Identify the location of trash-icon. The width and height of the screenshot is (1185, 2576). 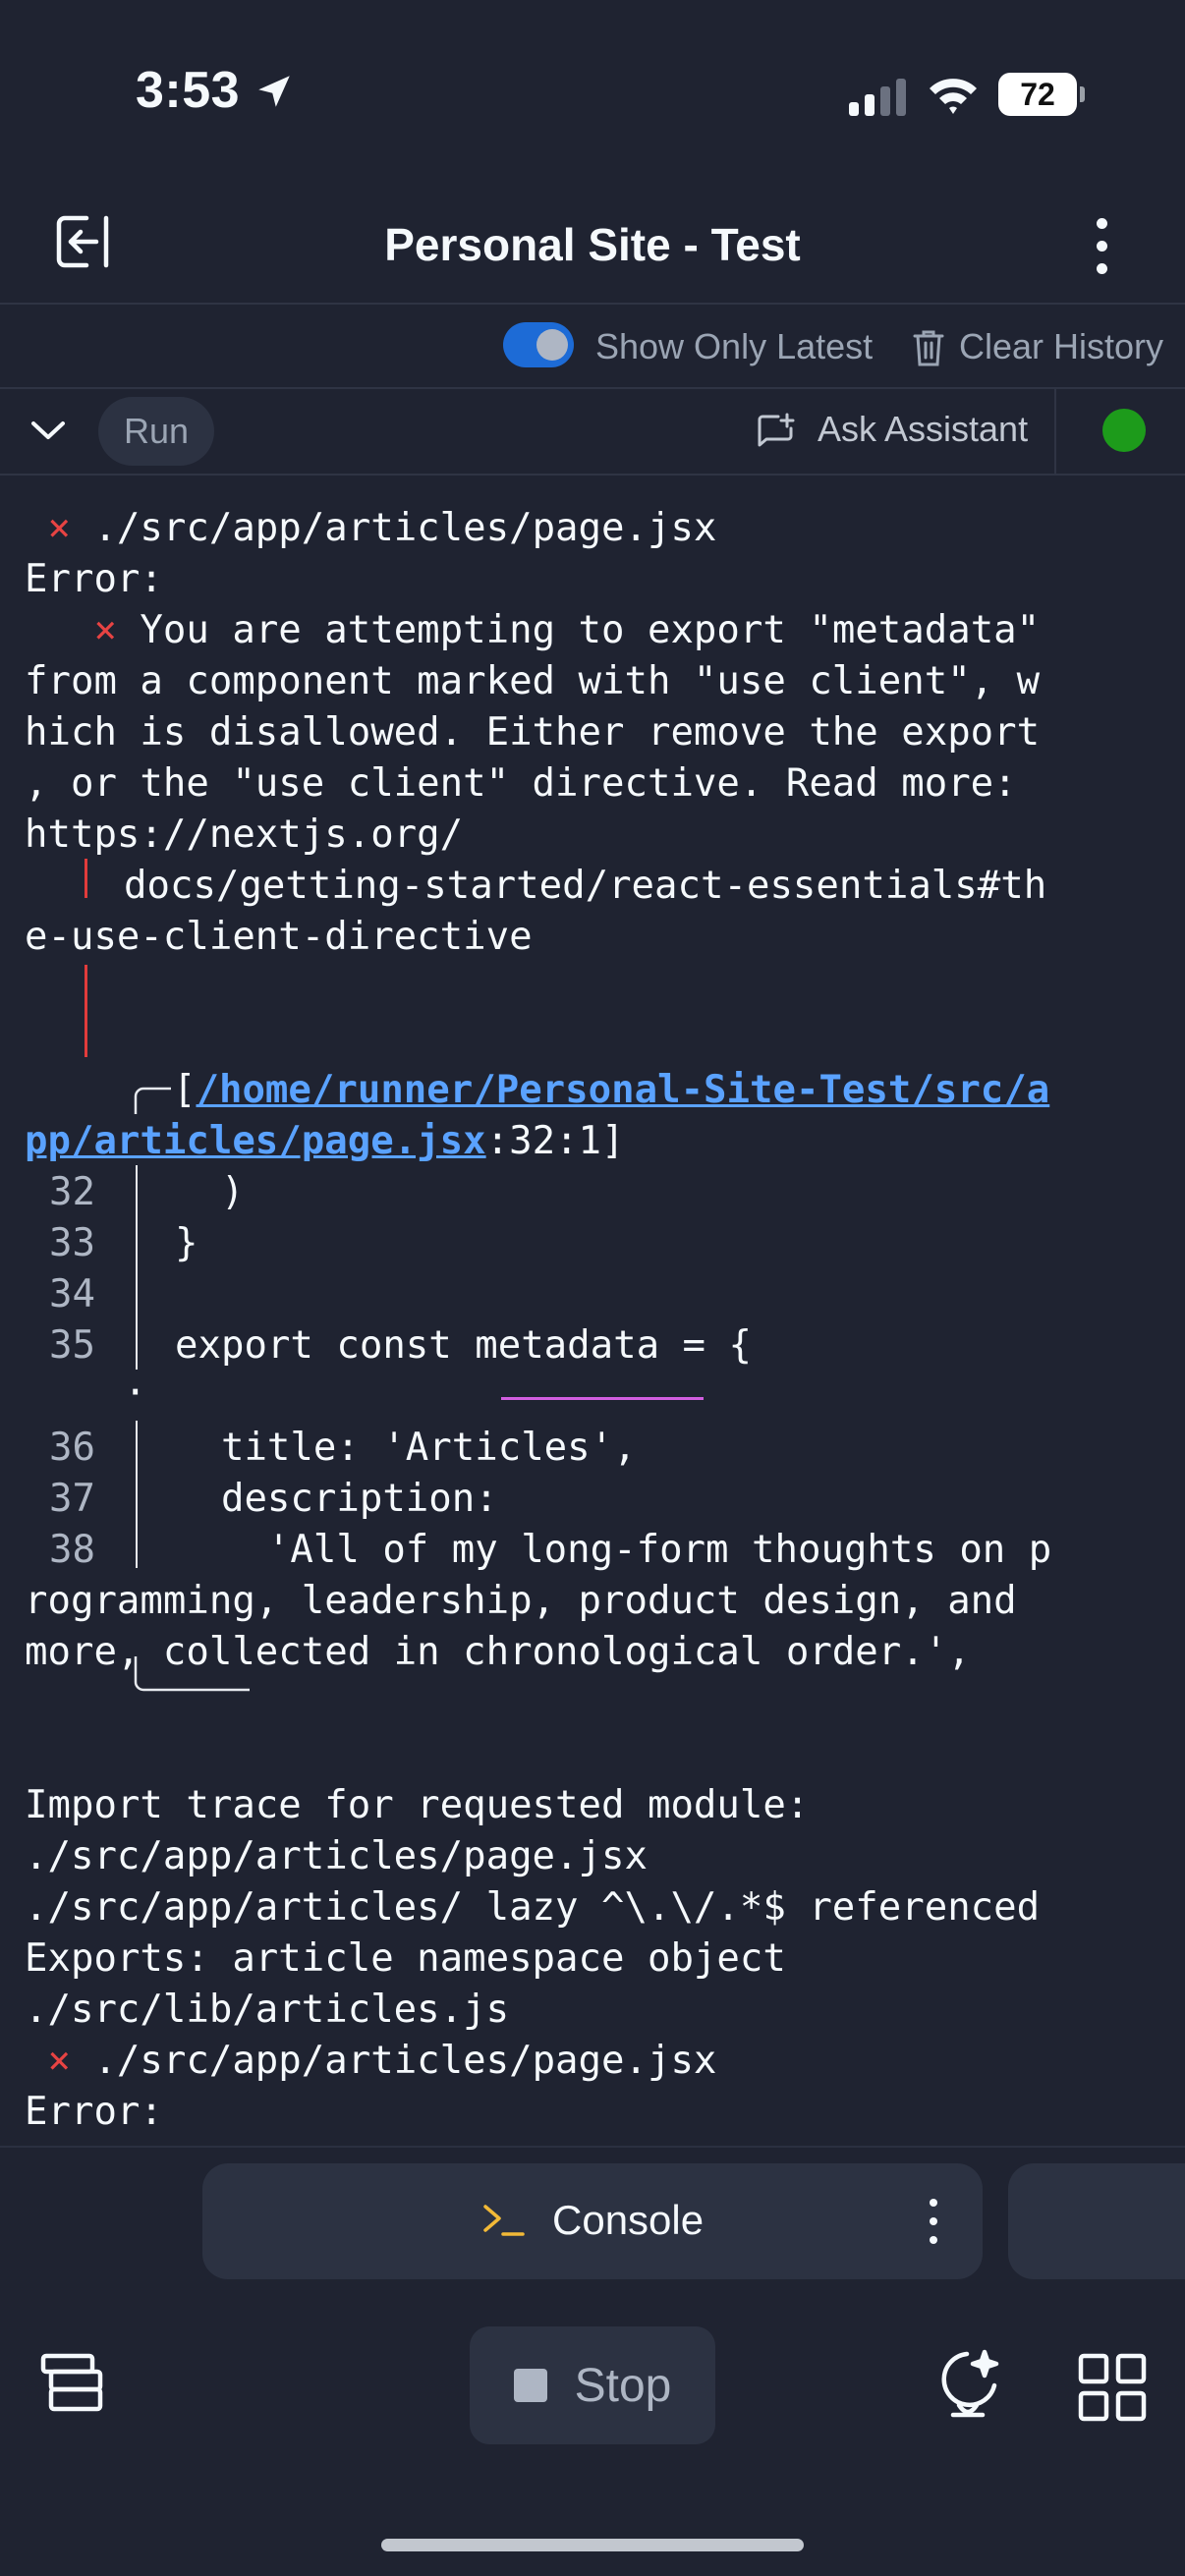
(929, 347).